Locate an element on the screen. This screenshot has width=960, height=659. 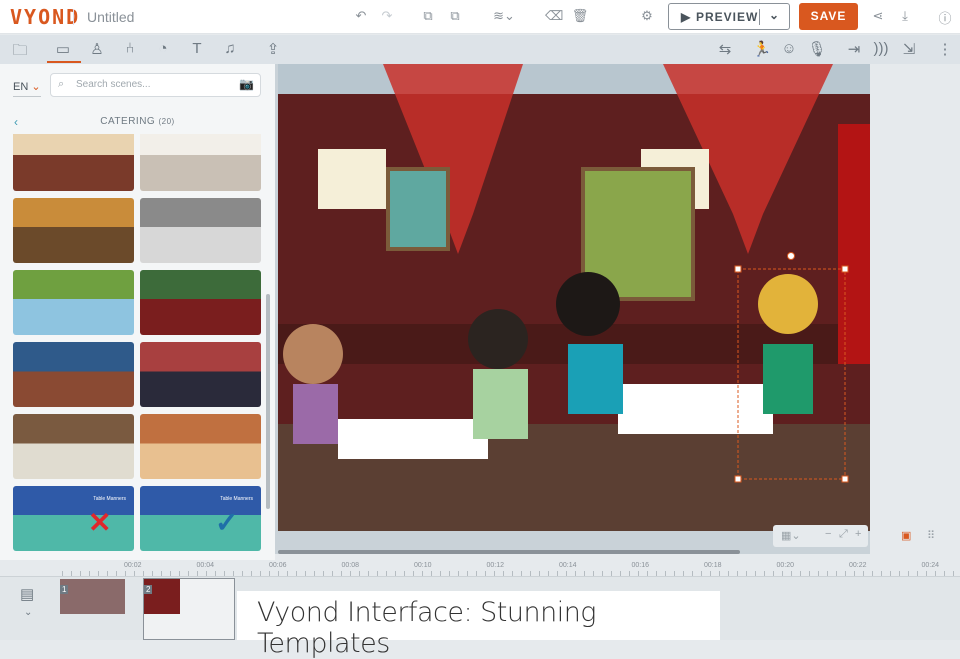
zoom-in-icon: + is located at coordinates (858, 534).